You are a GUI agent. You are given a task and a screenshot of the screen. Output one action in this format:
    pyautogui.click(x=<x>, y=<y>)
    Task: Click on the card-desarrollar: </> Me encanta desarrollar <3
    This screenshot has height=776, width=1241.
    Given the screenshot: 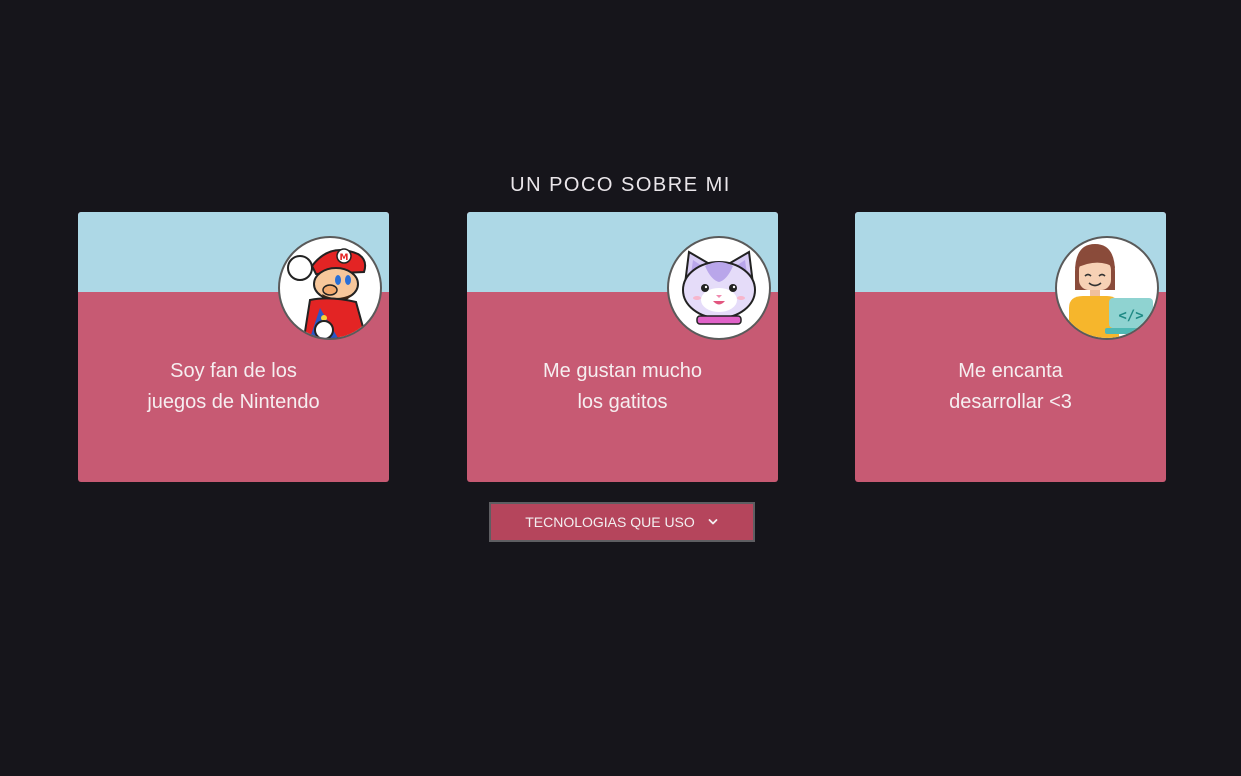 What is the action you would take?
    pyautogui.click(x=1010, y=347)
    